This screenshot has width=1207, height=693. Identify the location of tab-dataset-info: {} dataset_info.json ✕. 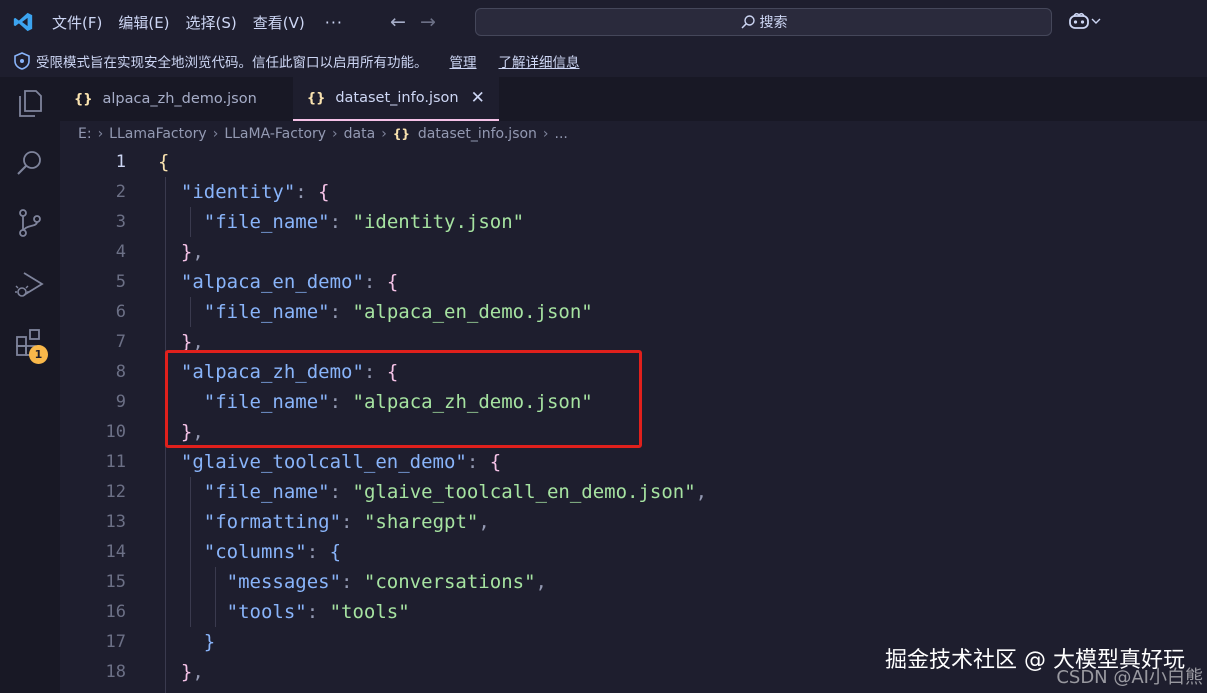
(395, 99).